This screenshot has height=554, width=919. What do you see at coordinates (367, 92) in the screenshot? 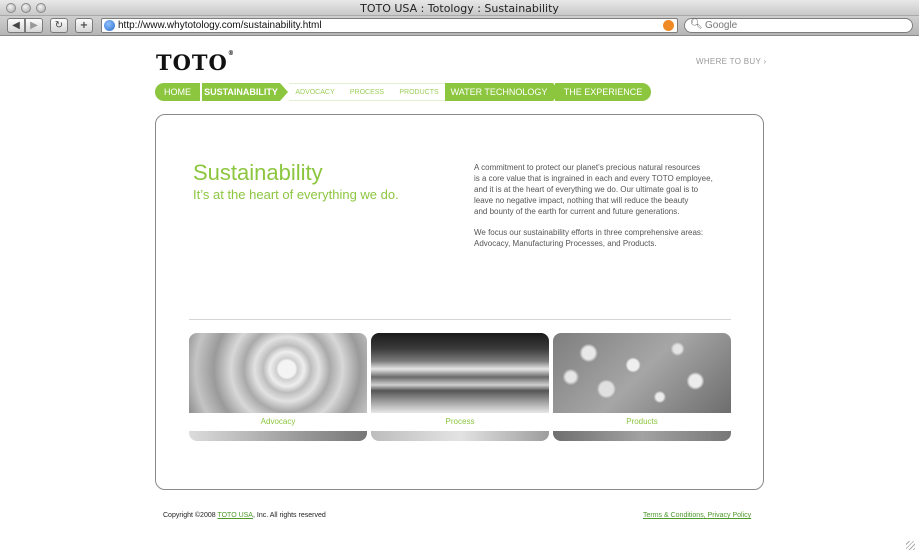
I see `nav-process: PROCESS` at bounding box center [367, 92].